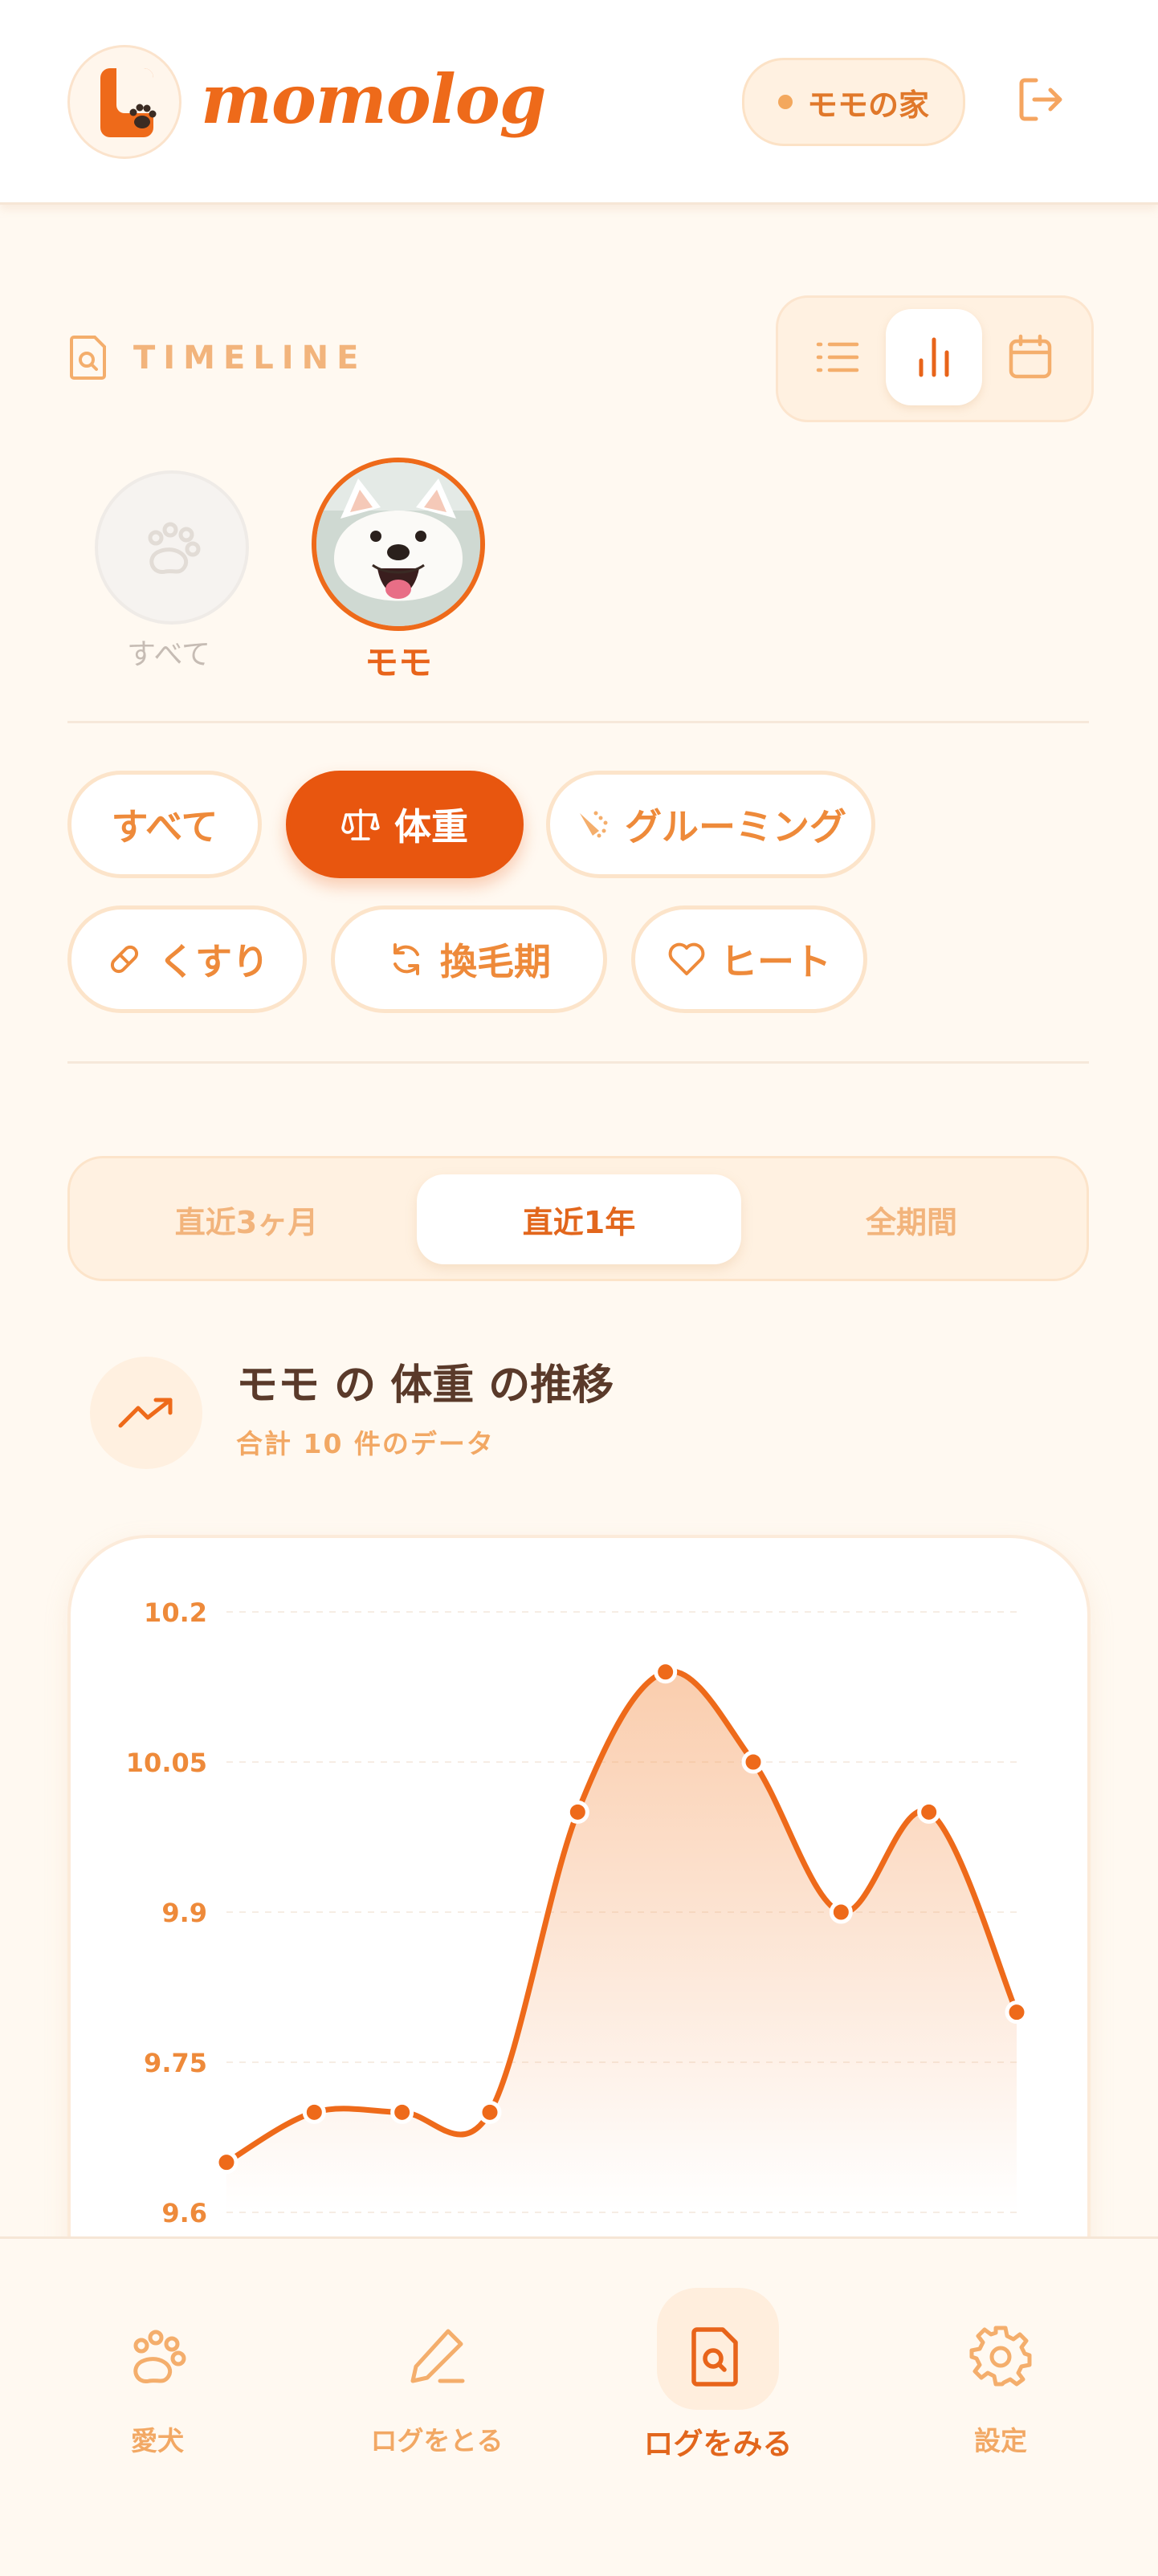 The width and height of the screenshot is (1158, 2576). I want to click on category-chip-shedding: 換毛期, so click(469, 959).